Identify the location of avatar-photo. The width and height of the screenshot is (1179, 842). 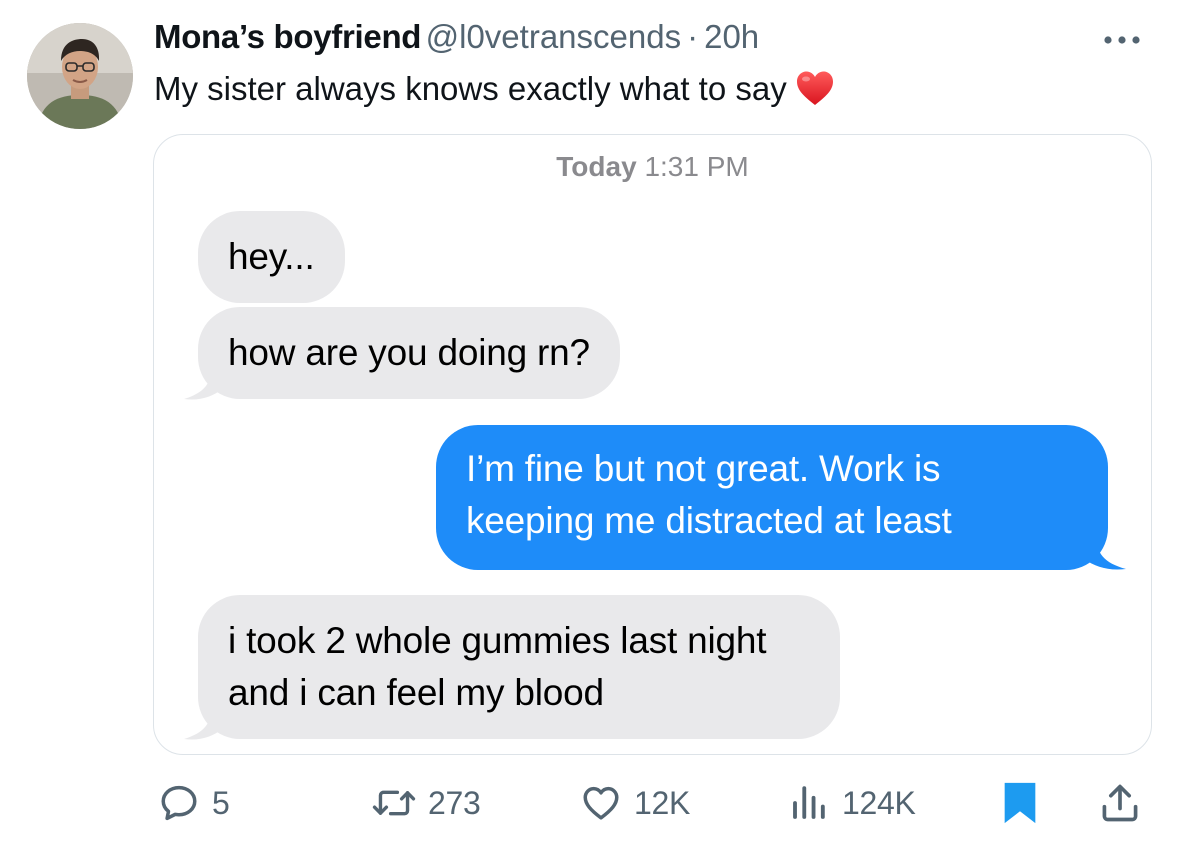
(80, 76).